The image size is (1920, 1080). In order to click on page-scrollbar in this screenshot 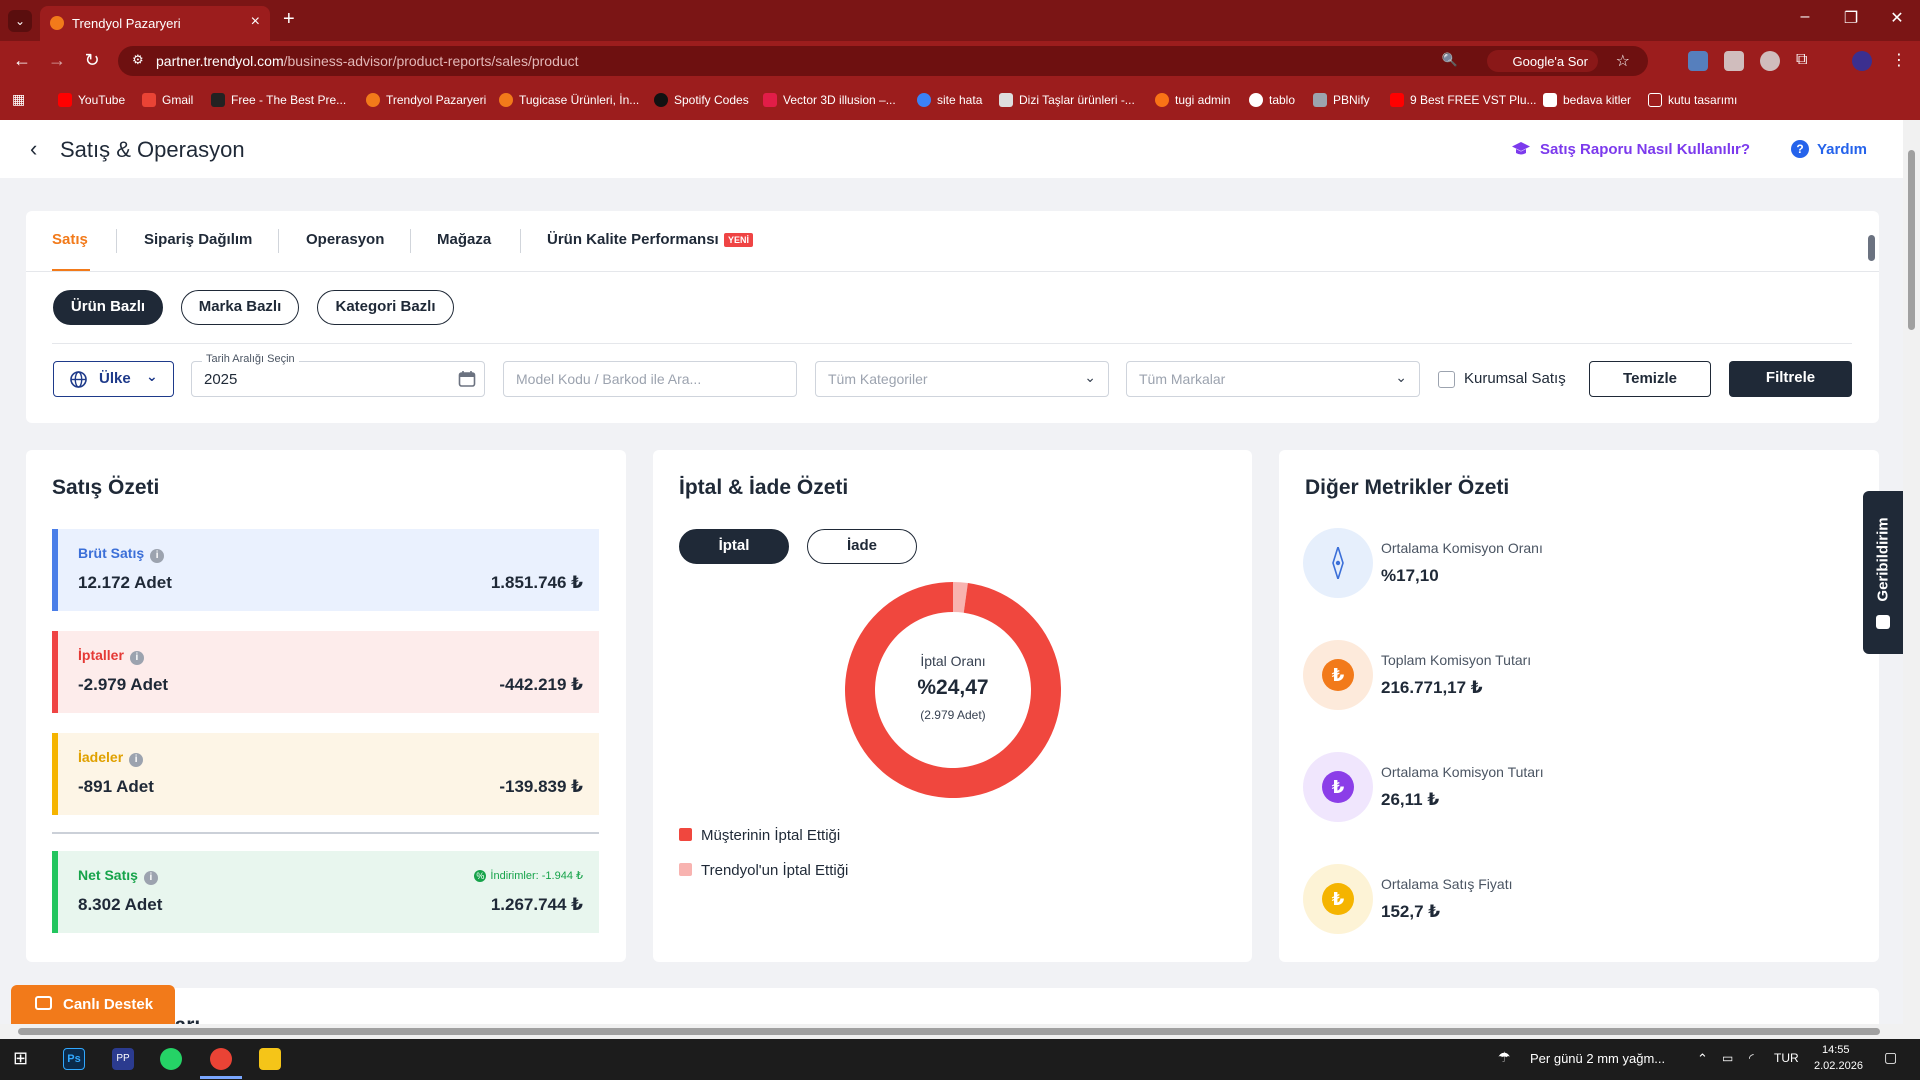, I will do `click(1911, 579)`.